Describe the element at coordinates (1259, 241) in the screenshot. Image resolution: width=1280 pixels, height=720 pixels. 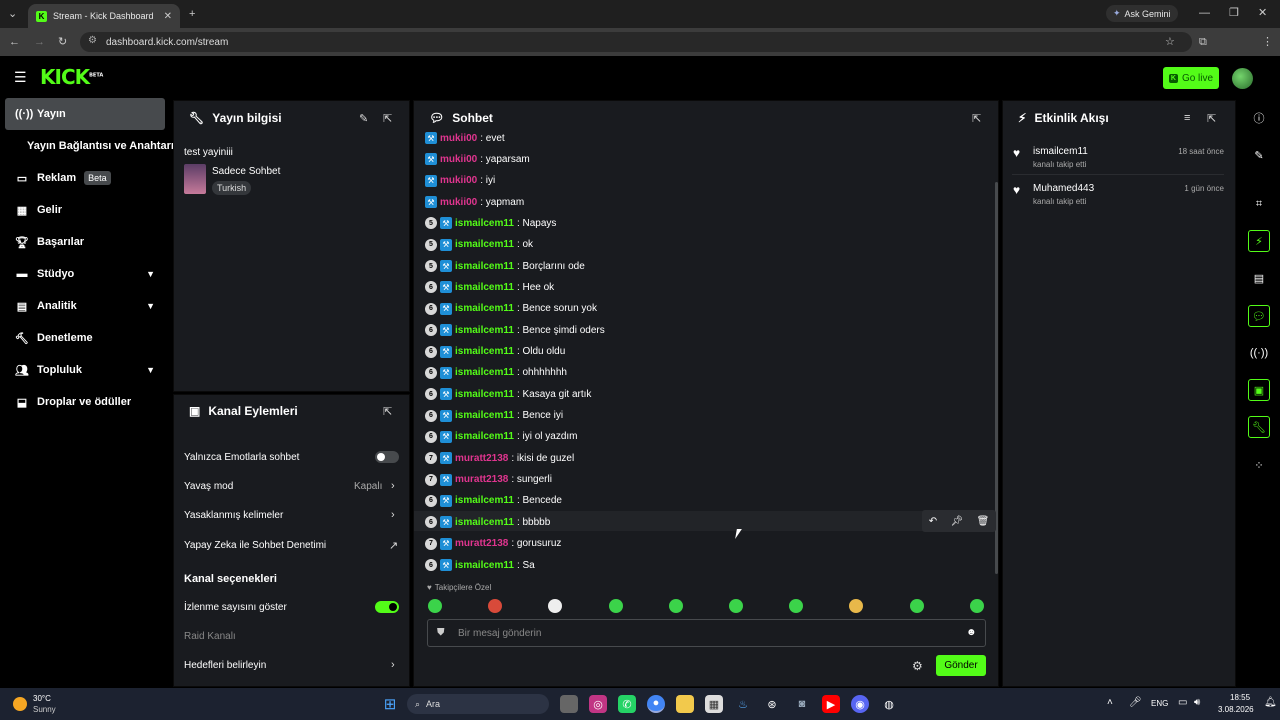
I see `activity-toggle-icon: ⚡︎` at that location.